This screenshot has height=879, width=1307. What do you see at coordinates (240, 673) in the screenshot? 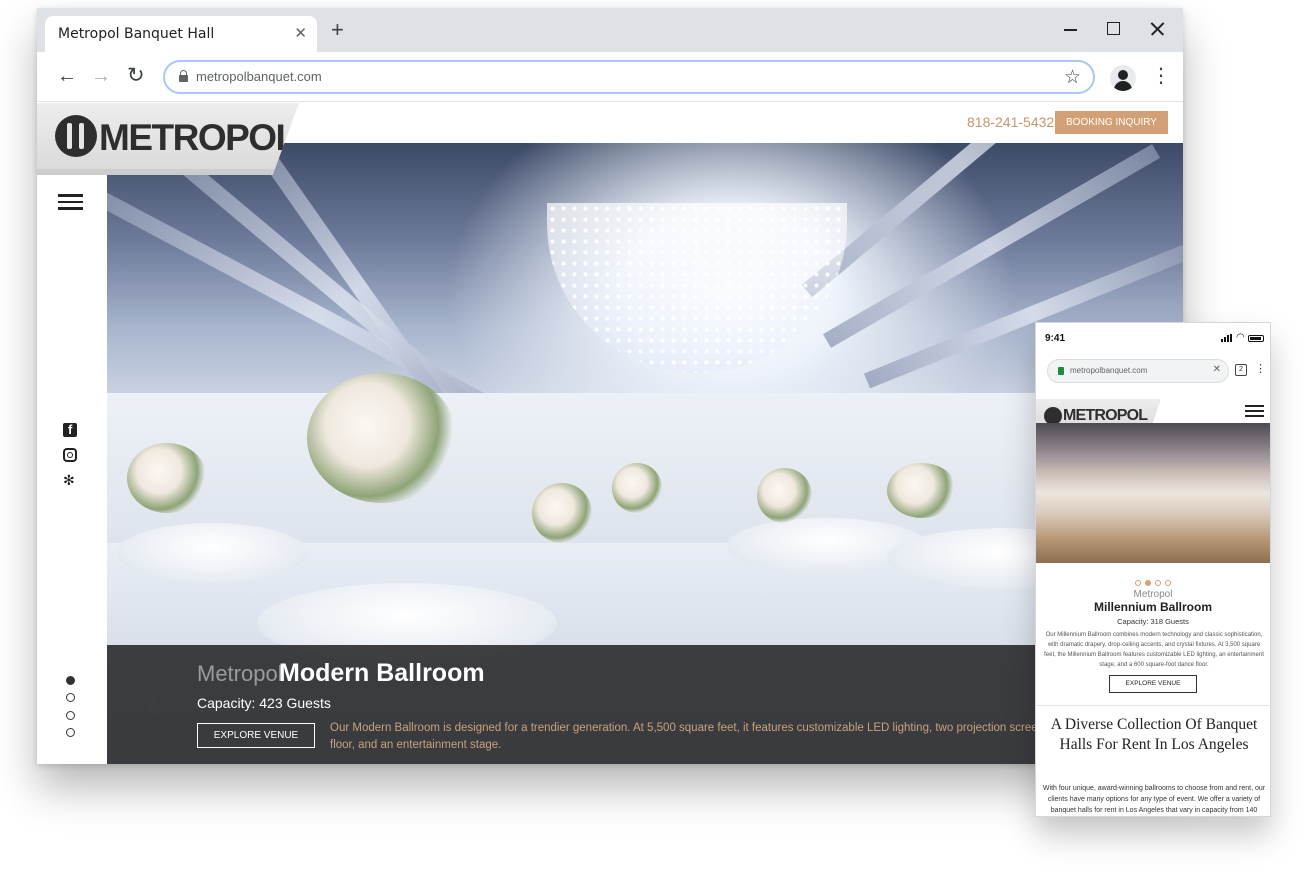
I see `venue-prefix: Metropol` at bounding box center [240, 673].